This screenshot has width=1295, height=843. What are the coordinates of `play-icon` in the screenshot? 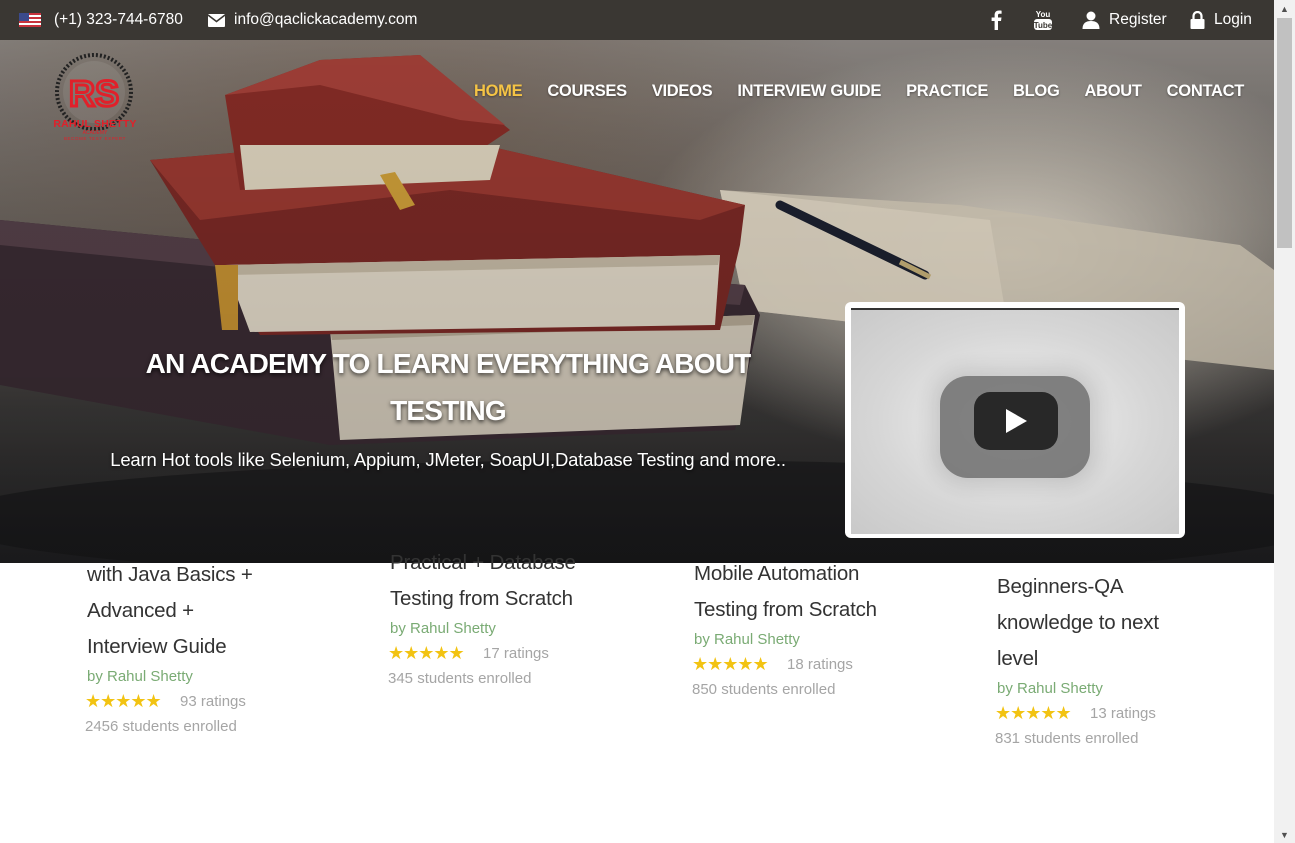 It's located at (1016, 421).